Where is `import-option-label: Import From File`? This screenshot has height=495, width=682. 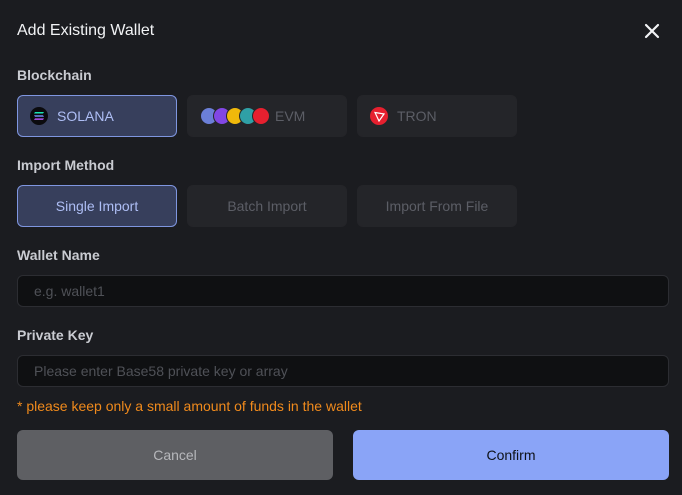
import-option-label: Import From File is located at coordinates (437, 206).